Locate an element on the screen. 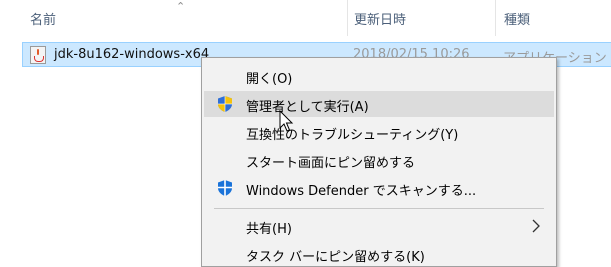 Image resolution: width=611 pixels, height=267 pixels. column-header-name: 名前 is located at coordinates (43, 18).